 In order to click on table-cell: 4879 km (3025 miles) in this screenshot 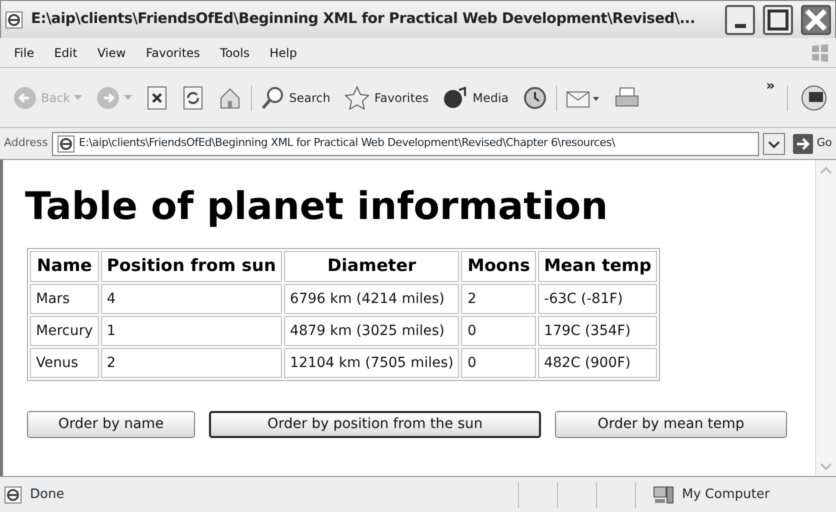, I will do `click(372, 331)`.